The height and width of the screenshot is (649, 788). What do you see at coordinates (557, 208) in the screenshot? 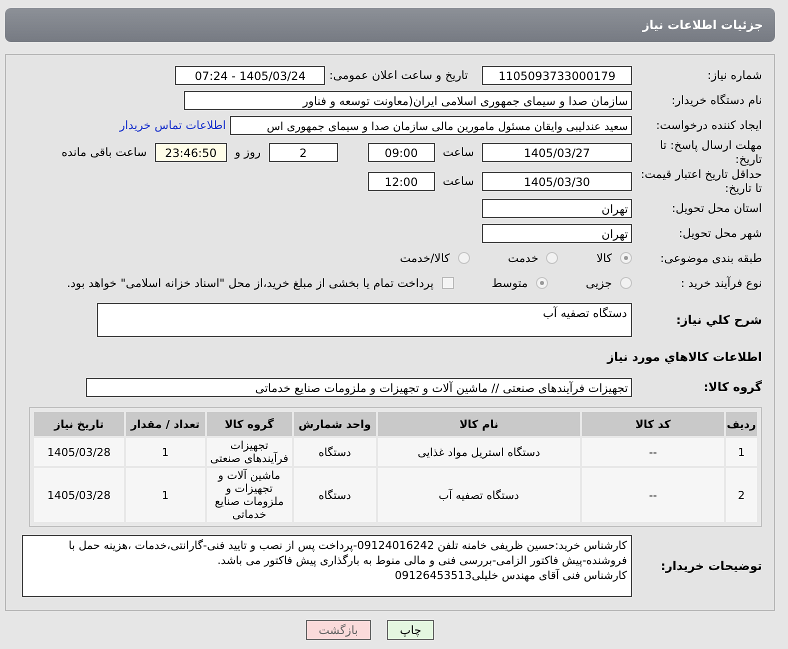
I see `province-field: تهران` at bounding box center [557, 208].